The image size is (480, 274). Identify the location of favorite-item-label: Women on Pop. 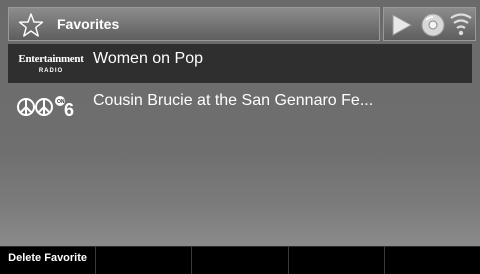
(148, 58).